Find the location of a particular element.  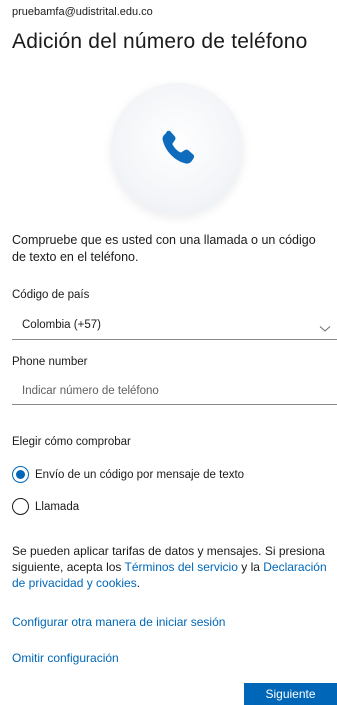

country-label: Código de país is located at coordinates (51, 295).